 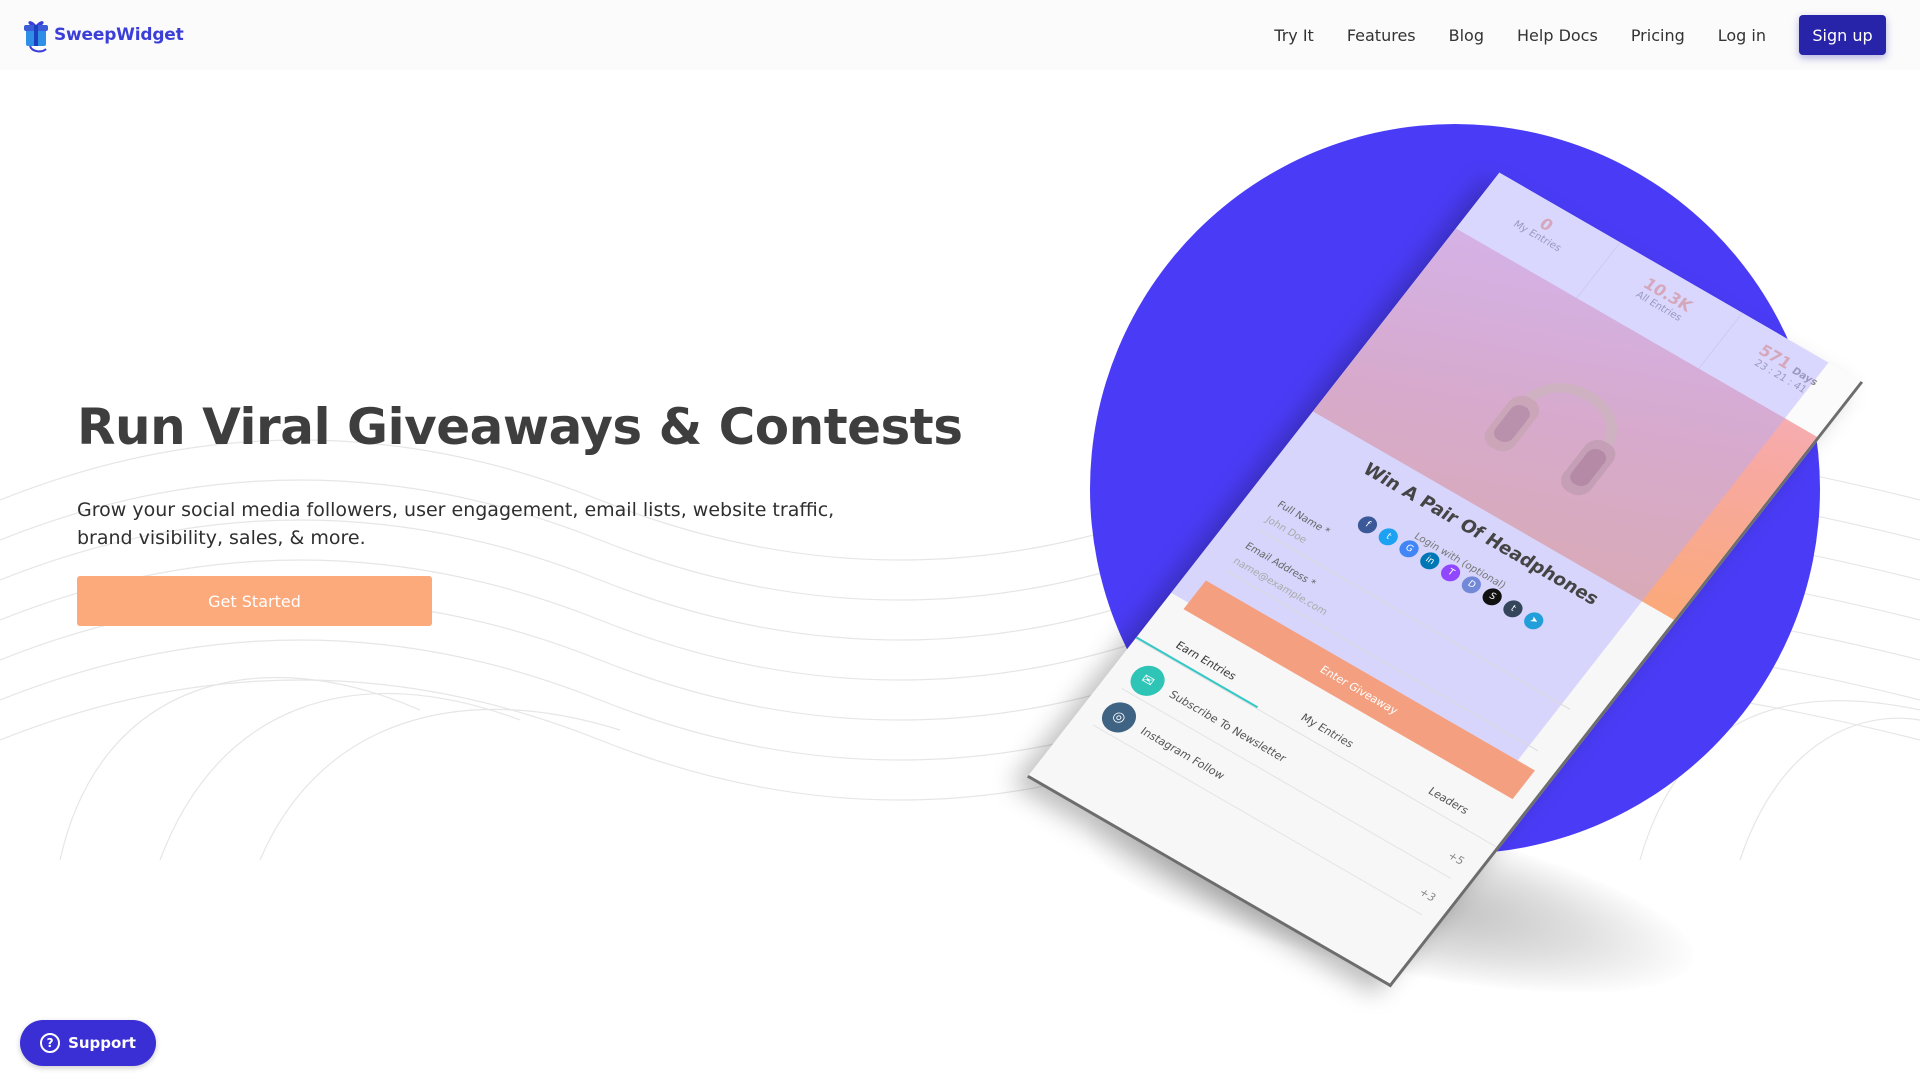 What do you see at coordinates (1294, 35) in the screenshot?
I see `nav-try-it: Try It` at bounding box center [1294, 35].